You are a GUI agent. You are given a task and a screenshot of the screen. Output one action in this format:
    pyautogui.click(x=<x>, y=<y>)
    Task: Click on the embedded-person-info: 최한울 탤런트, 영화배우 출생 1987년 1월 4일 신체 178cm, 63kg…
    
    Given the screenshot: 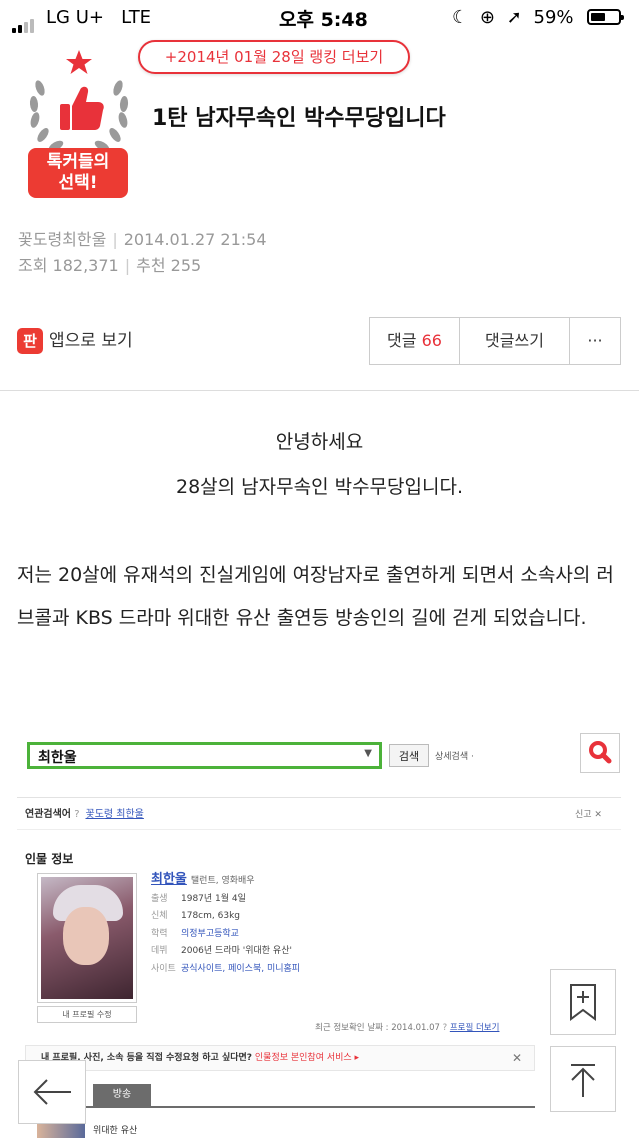 What is the action you would take?
    pyautogui.click(x=226, y=923)
    